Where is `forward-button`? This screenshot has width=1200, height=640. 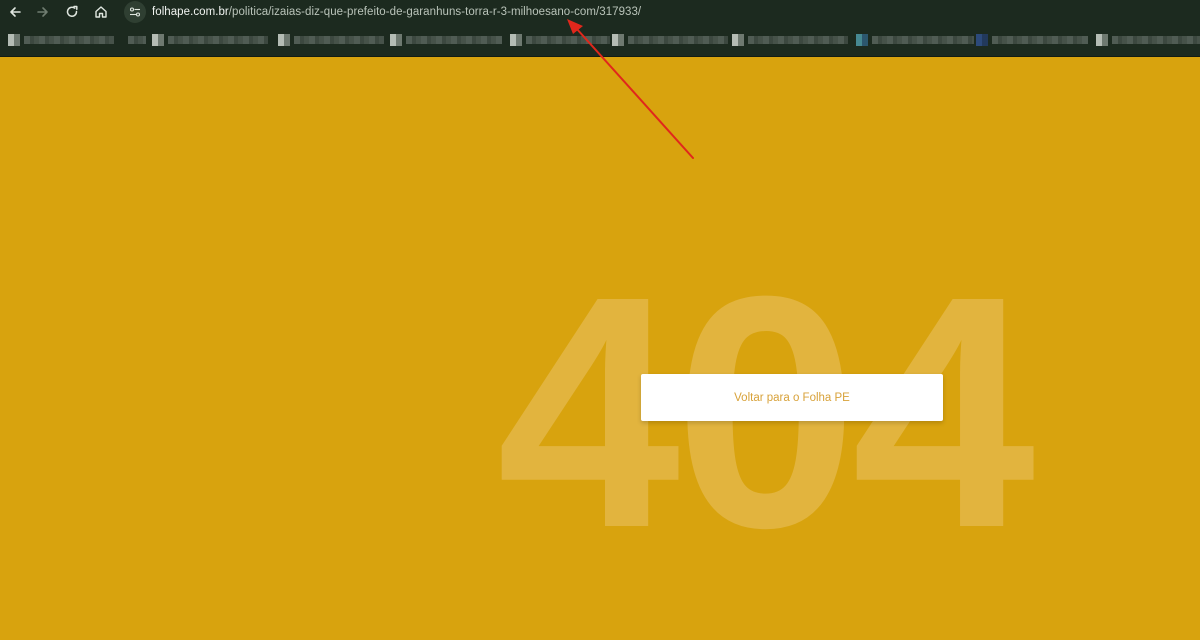 forward-button is located at coordinates (43, 12).